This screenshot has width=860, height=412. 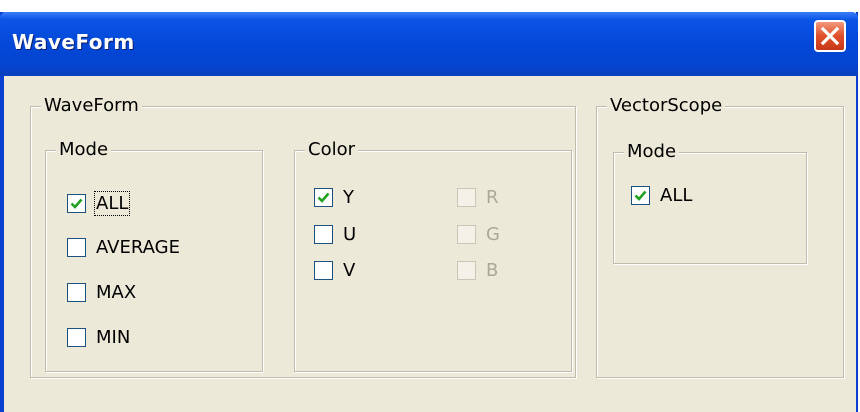 I want to click on window-title: WaveForm, so click(x=73, y=42).